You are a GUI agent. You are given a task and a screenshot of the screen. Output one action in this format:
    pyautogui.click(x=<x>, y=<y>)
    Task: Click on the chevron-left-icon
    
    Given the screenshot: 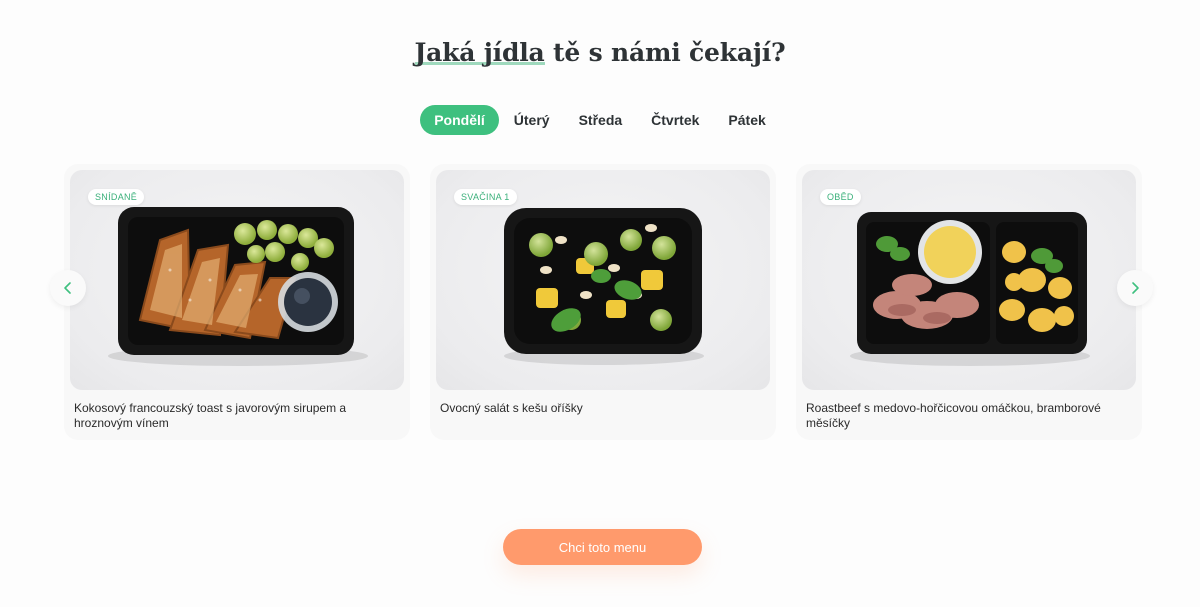 What is the action you would take?
    pyautogui.click(x=67, y=288)
    